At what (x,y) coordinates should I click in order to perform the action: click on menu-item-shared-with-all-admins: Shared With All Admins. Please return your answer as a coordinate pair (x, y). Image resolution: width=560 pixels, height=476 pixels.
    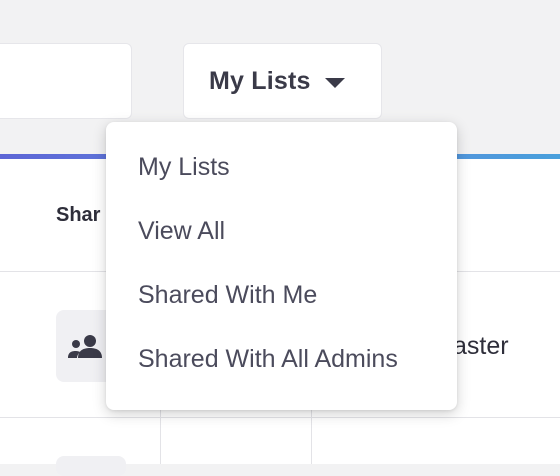
    Looking at the image, I should click on (268, 359).